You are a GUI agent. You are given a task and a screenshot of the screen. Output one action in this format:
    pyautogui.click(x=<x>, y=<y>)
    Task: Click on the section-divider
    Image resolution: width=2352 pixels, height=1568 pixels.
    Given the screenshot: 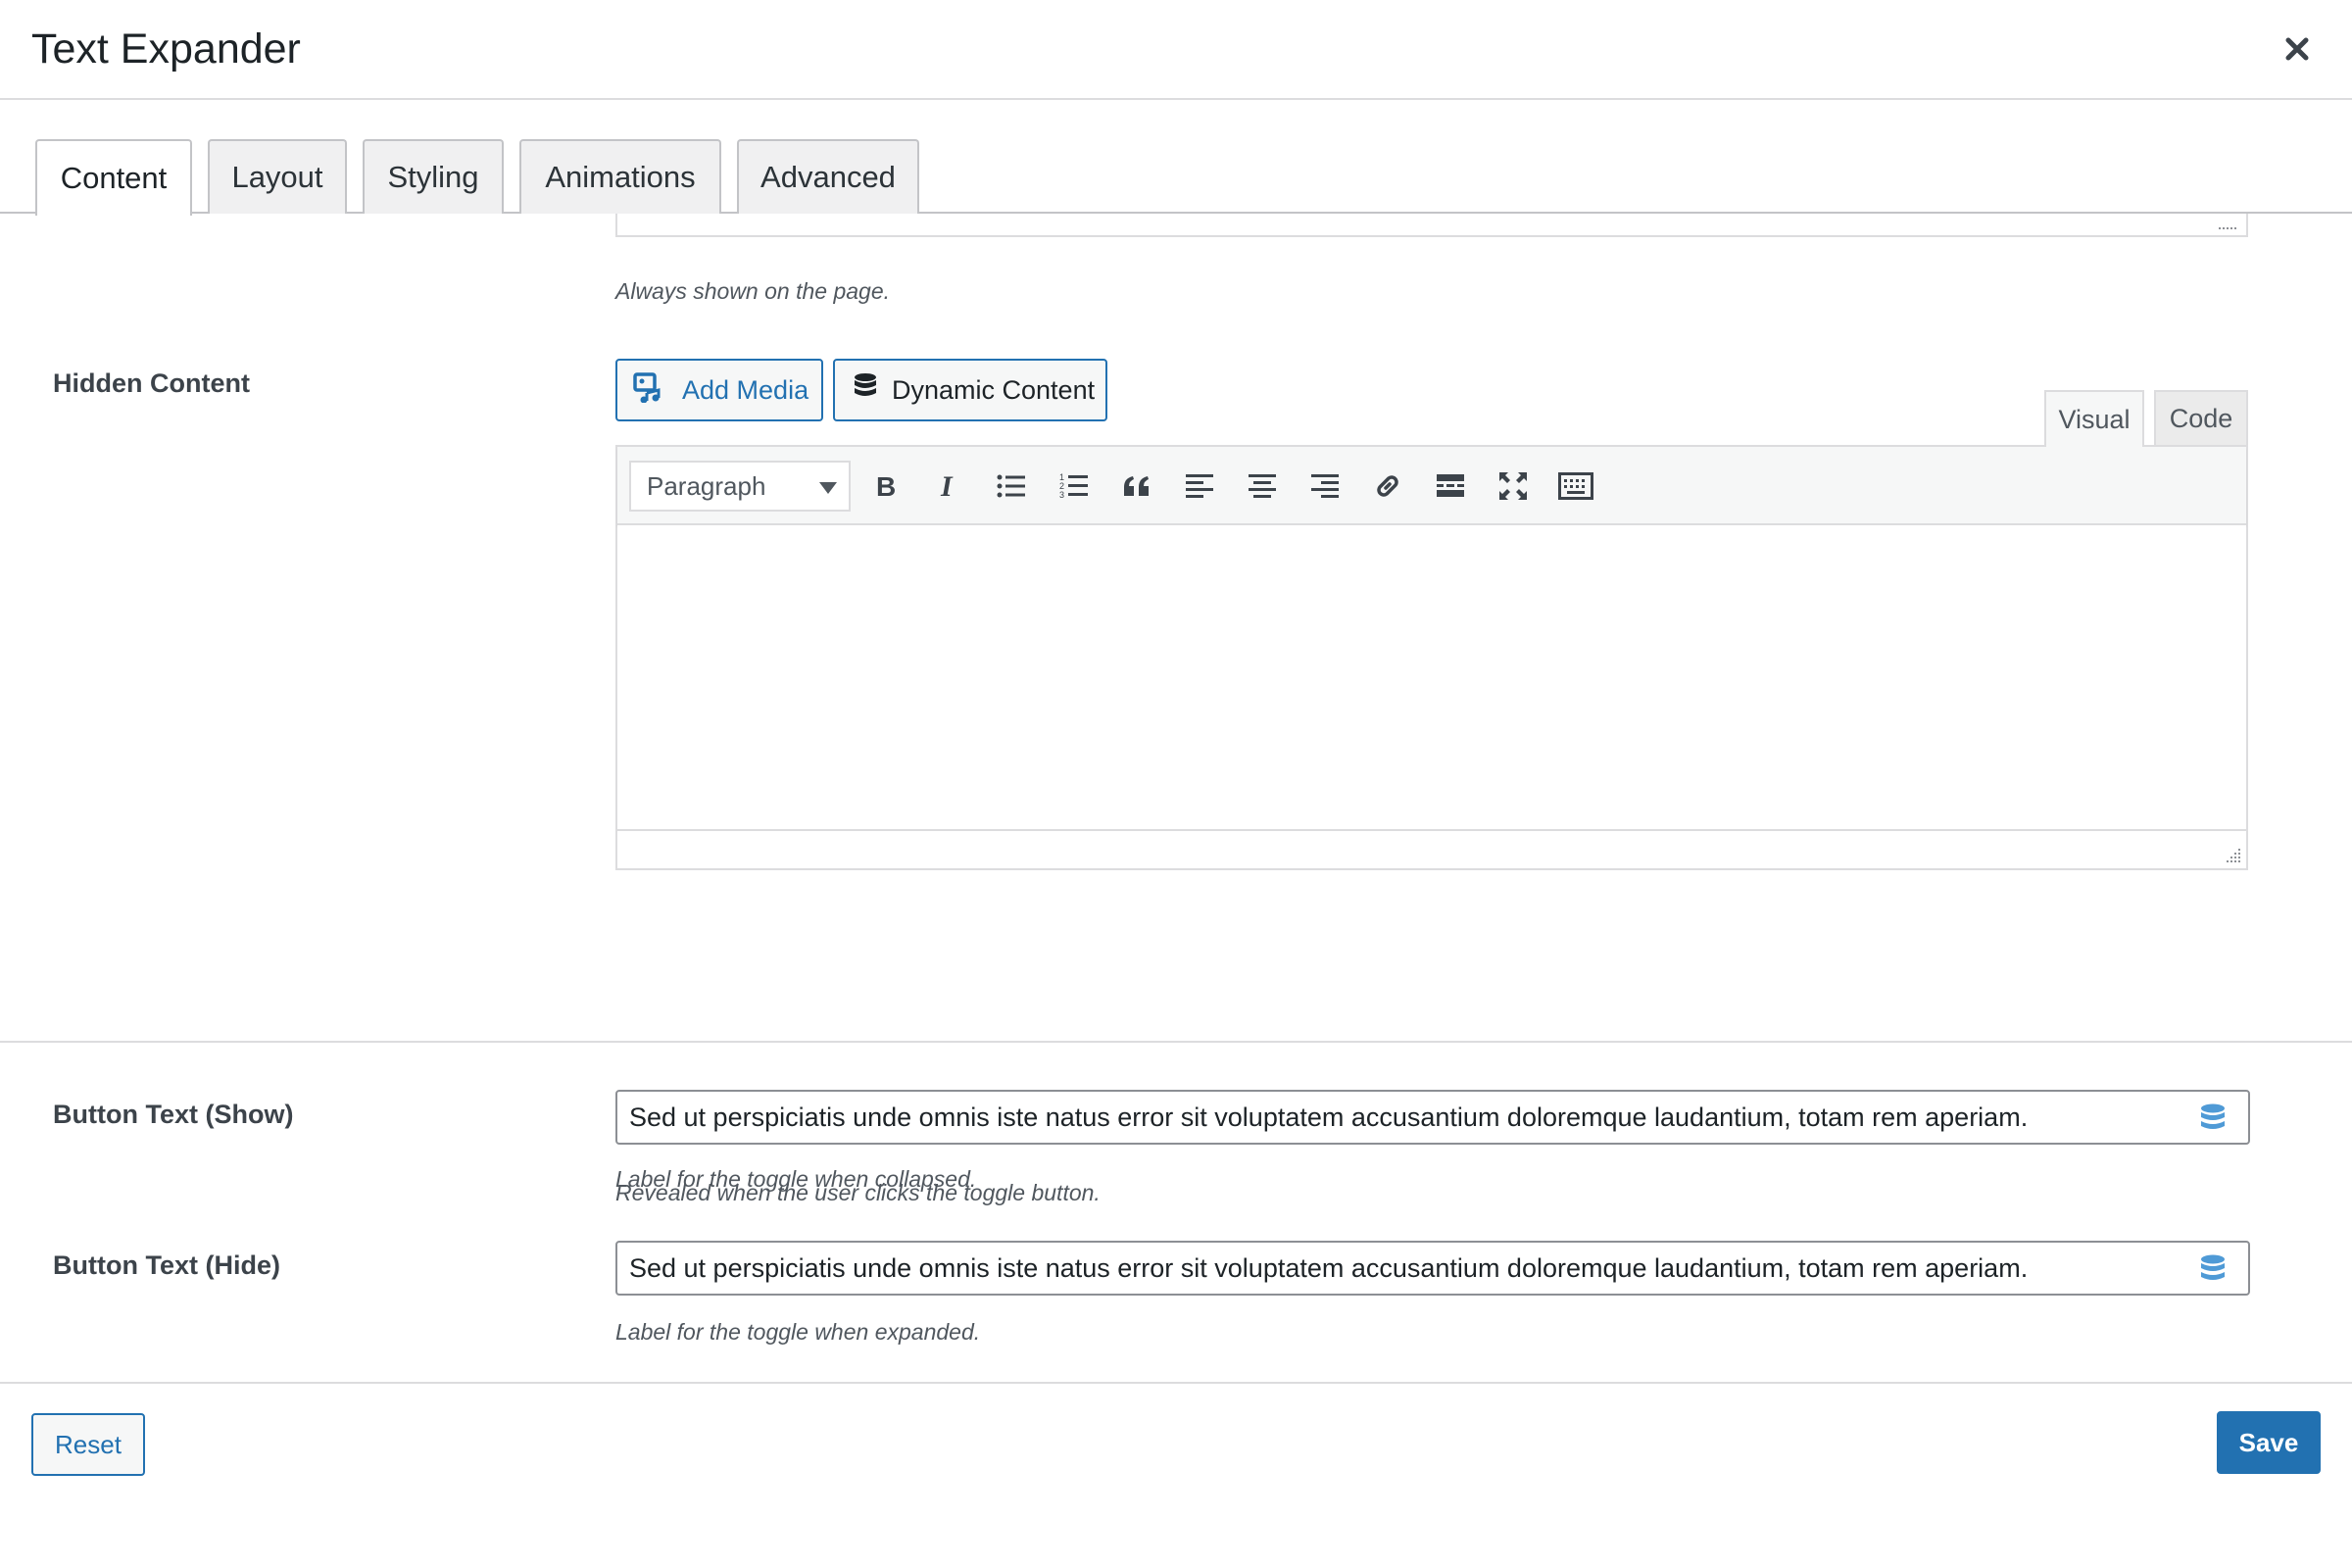 What is the action you would take?
    pyautogui.click(x=1176, y=1042)
    